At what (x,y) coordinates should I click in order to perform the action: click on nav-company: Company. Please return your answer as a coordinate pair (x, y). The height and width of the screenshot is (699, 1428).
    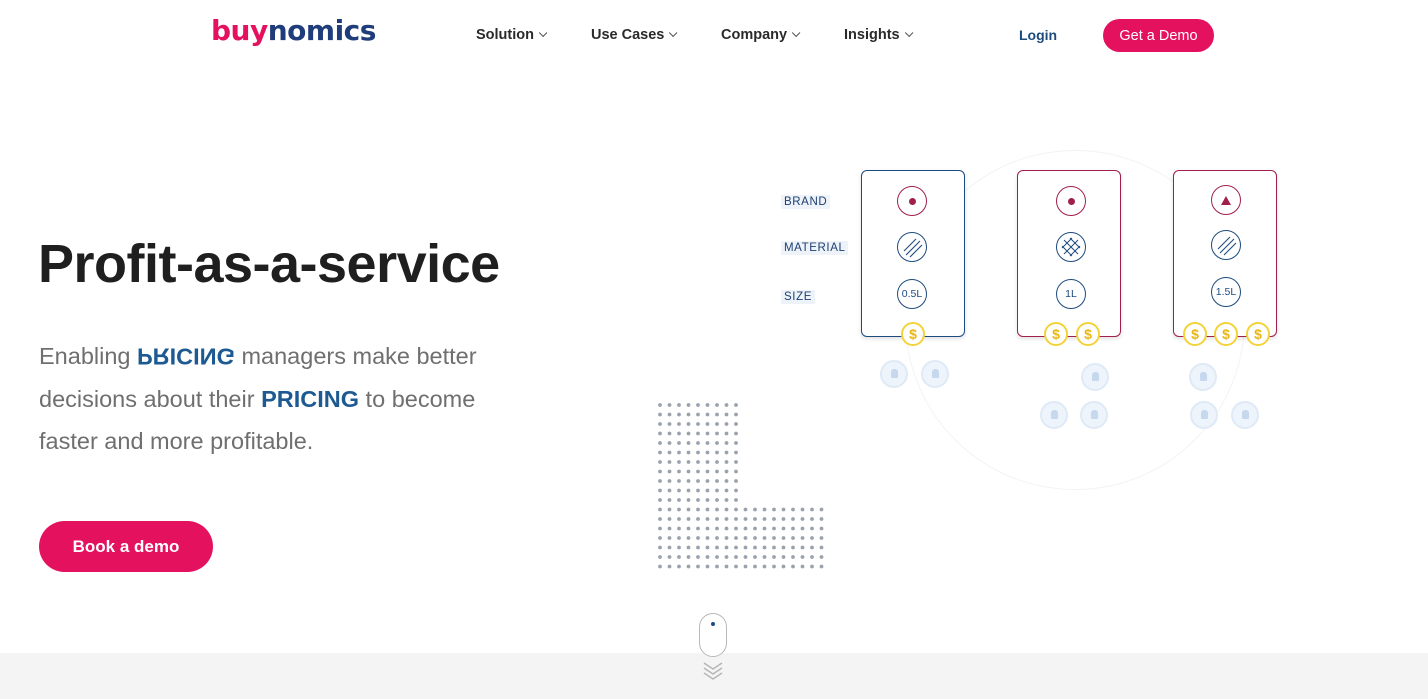
    Looking at the image, I should click on (761, 35).